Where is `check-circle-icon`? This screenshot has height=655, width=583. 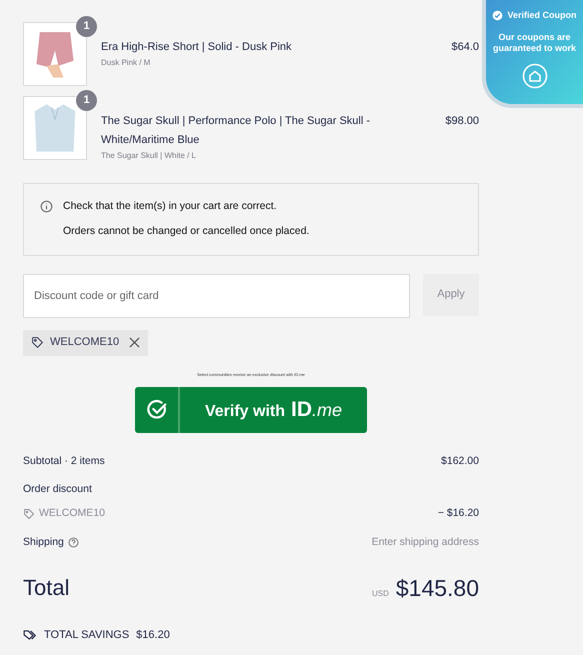
check-circle-icon is located at coordinates (157, 409).